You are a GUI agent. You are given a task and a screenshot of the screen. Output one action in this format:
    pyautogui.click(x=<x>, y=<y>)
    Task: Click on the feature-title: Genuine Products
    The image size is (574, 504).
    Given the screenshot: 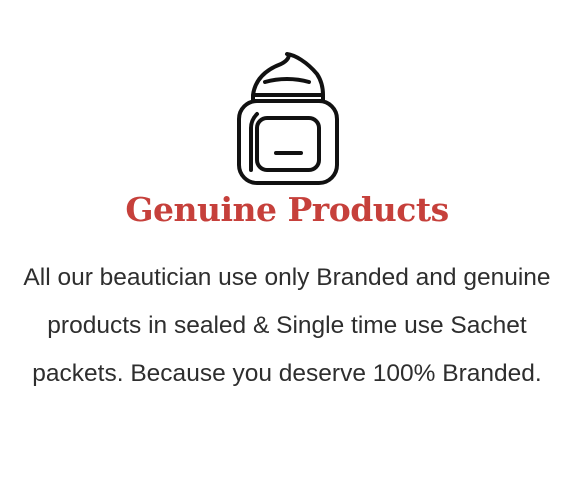 What is the action you would take?
    pyautogui.click(x=287, y=209)
    